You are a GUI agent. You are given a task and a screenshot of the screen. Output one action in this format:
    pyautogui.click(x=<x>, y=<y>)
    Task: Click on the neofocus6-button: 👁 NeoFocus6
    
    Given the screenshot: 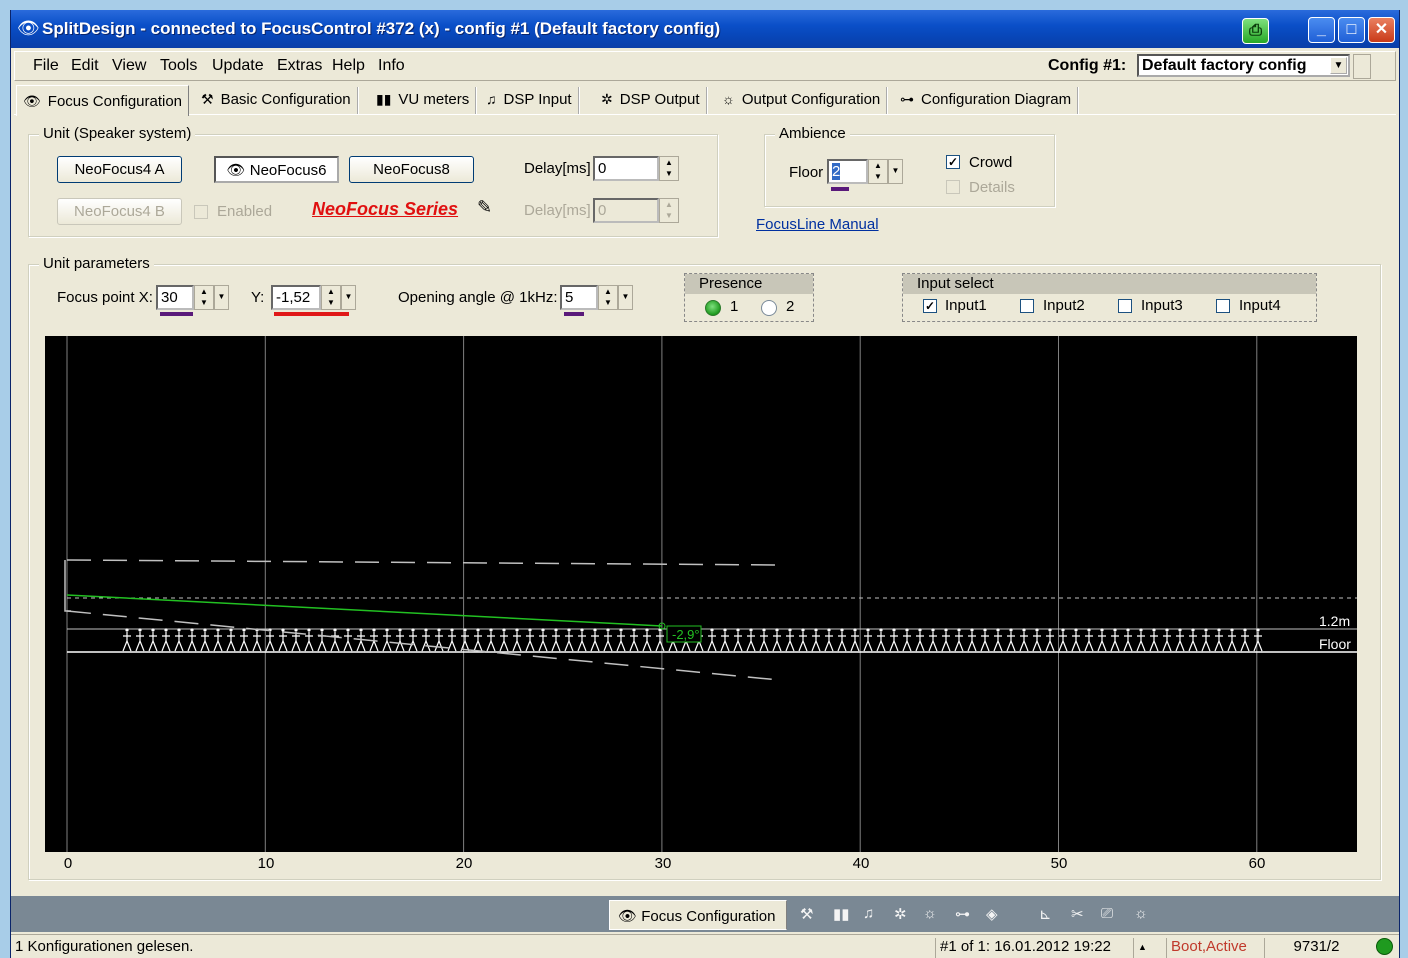 What is the action you would take?
    pyautogui.click(x=276, y=169)
    